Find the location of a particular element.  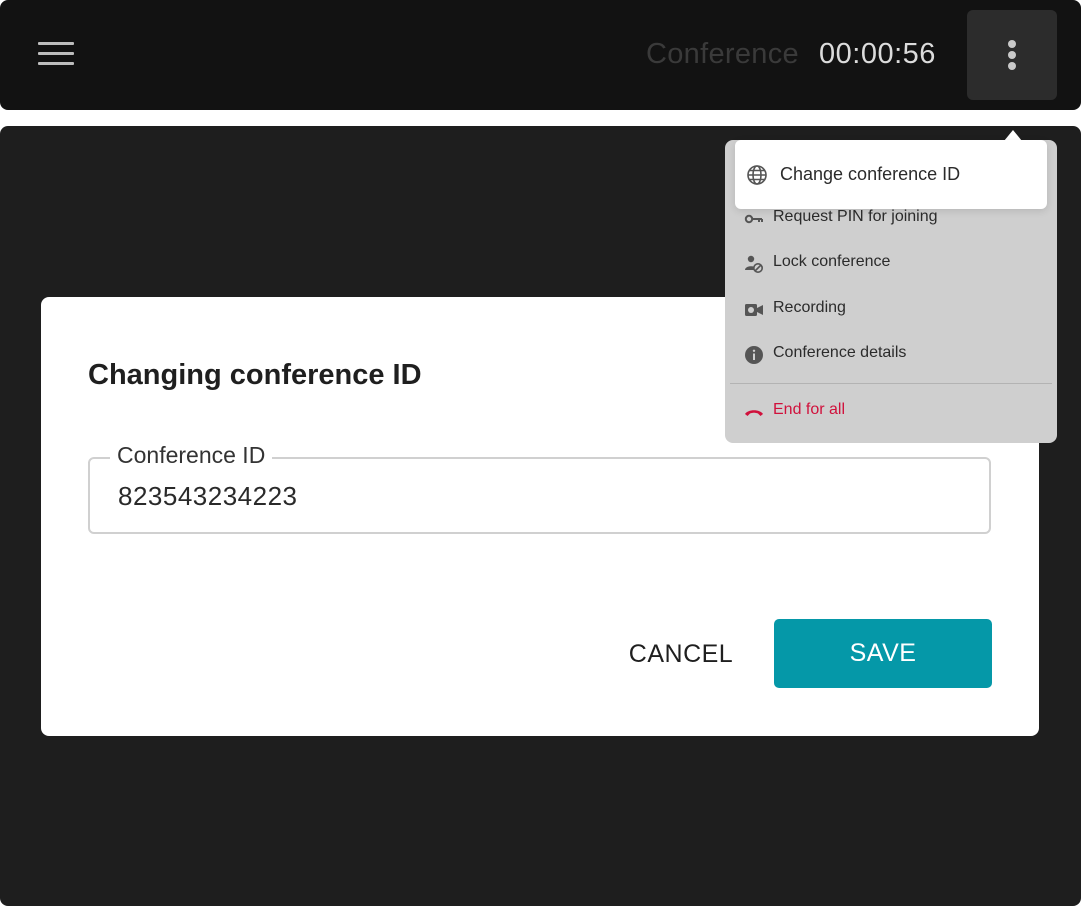

menu-item-label: Conference details is located at coordinates (840, 352).